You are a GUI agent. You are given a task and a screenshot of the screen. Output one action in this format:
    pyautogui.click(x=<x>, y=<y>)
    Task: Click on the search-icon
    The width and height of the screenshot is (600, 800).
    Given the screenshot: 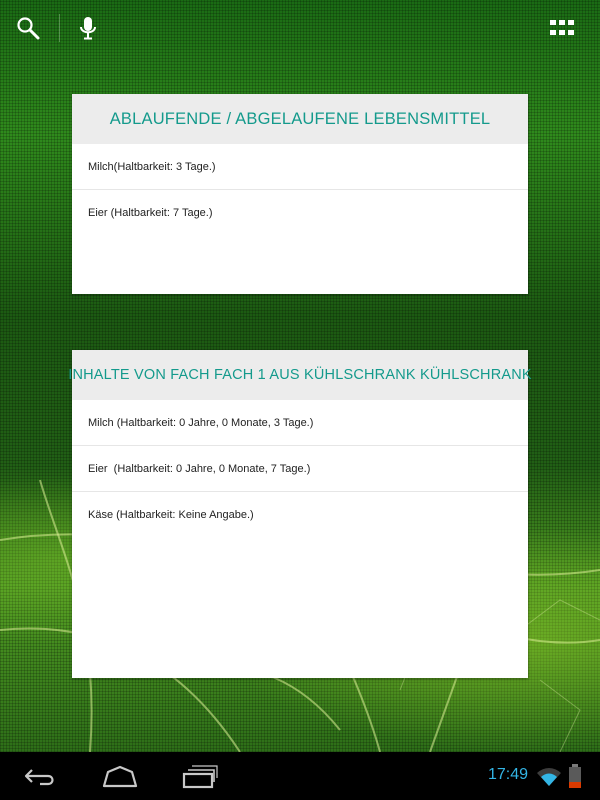 What is the action you would take?
    pyautogui.click(x=28, y=28)
    